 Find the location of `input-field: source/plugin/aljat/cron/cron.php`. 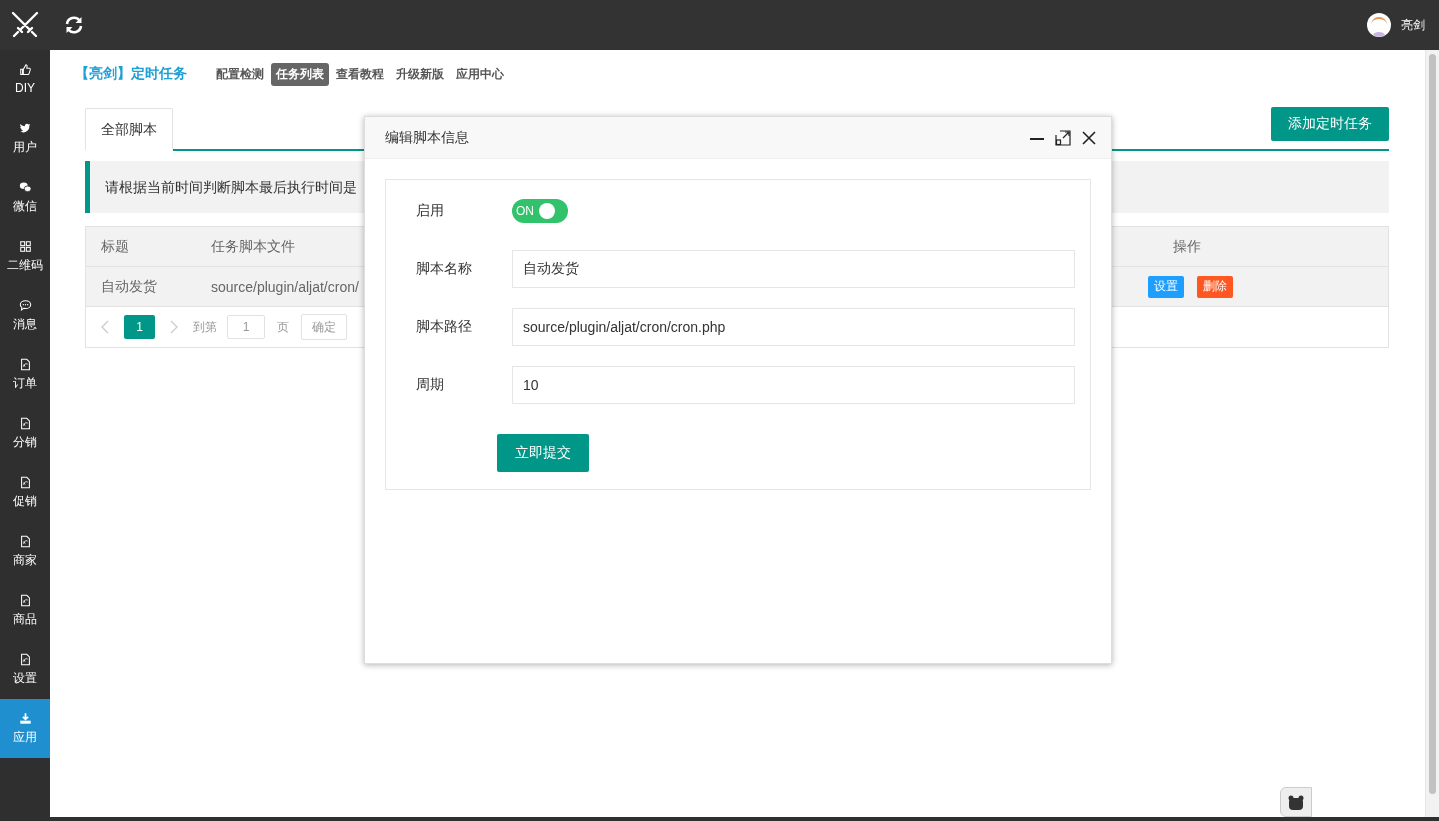

input-field: source/plugin/aljat/cron/cron.php is located at coordinates (793, 327).